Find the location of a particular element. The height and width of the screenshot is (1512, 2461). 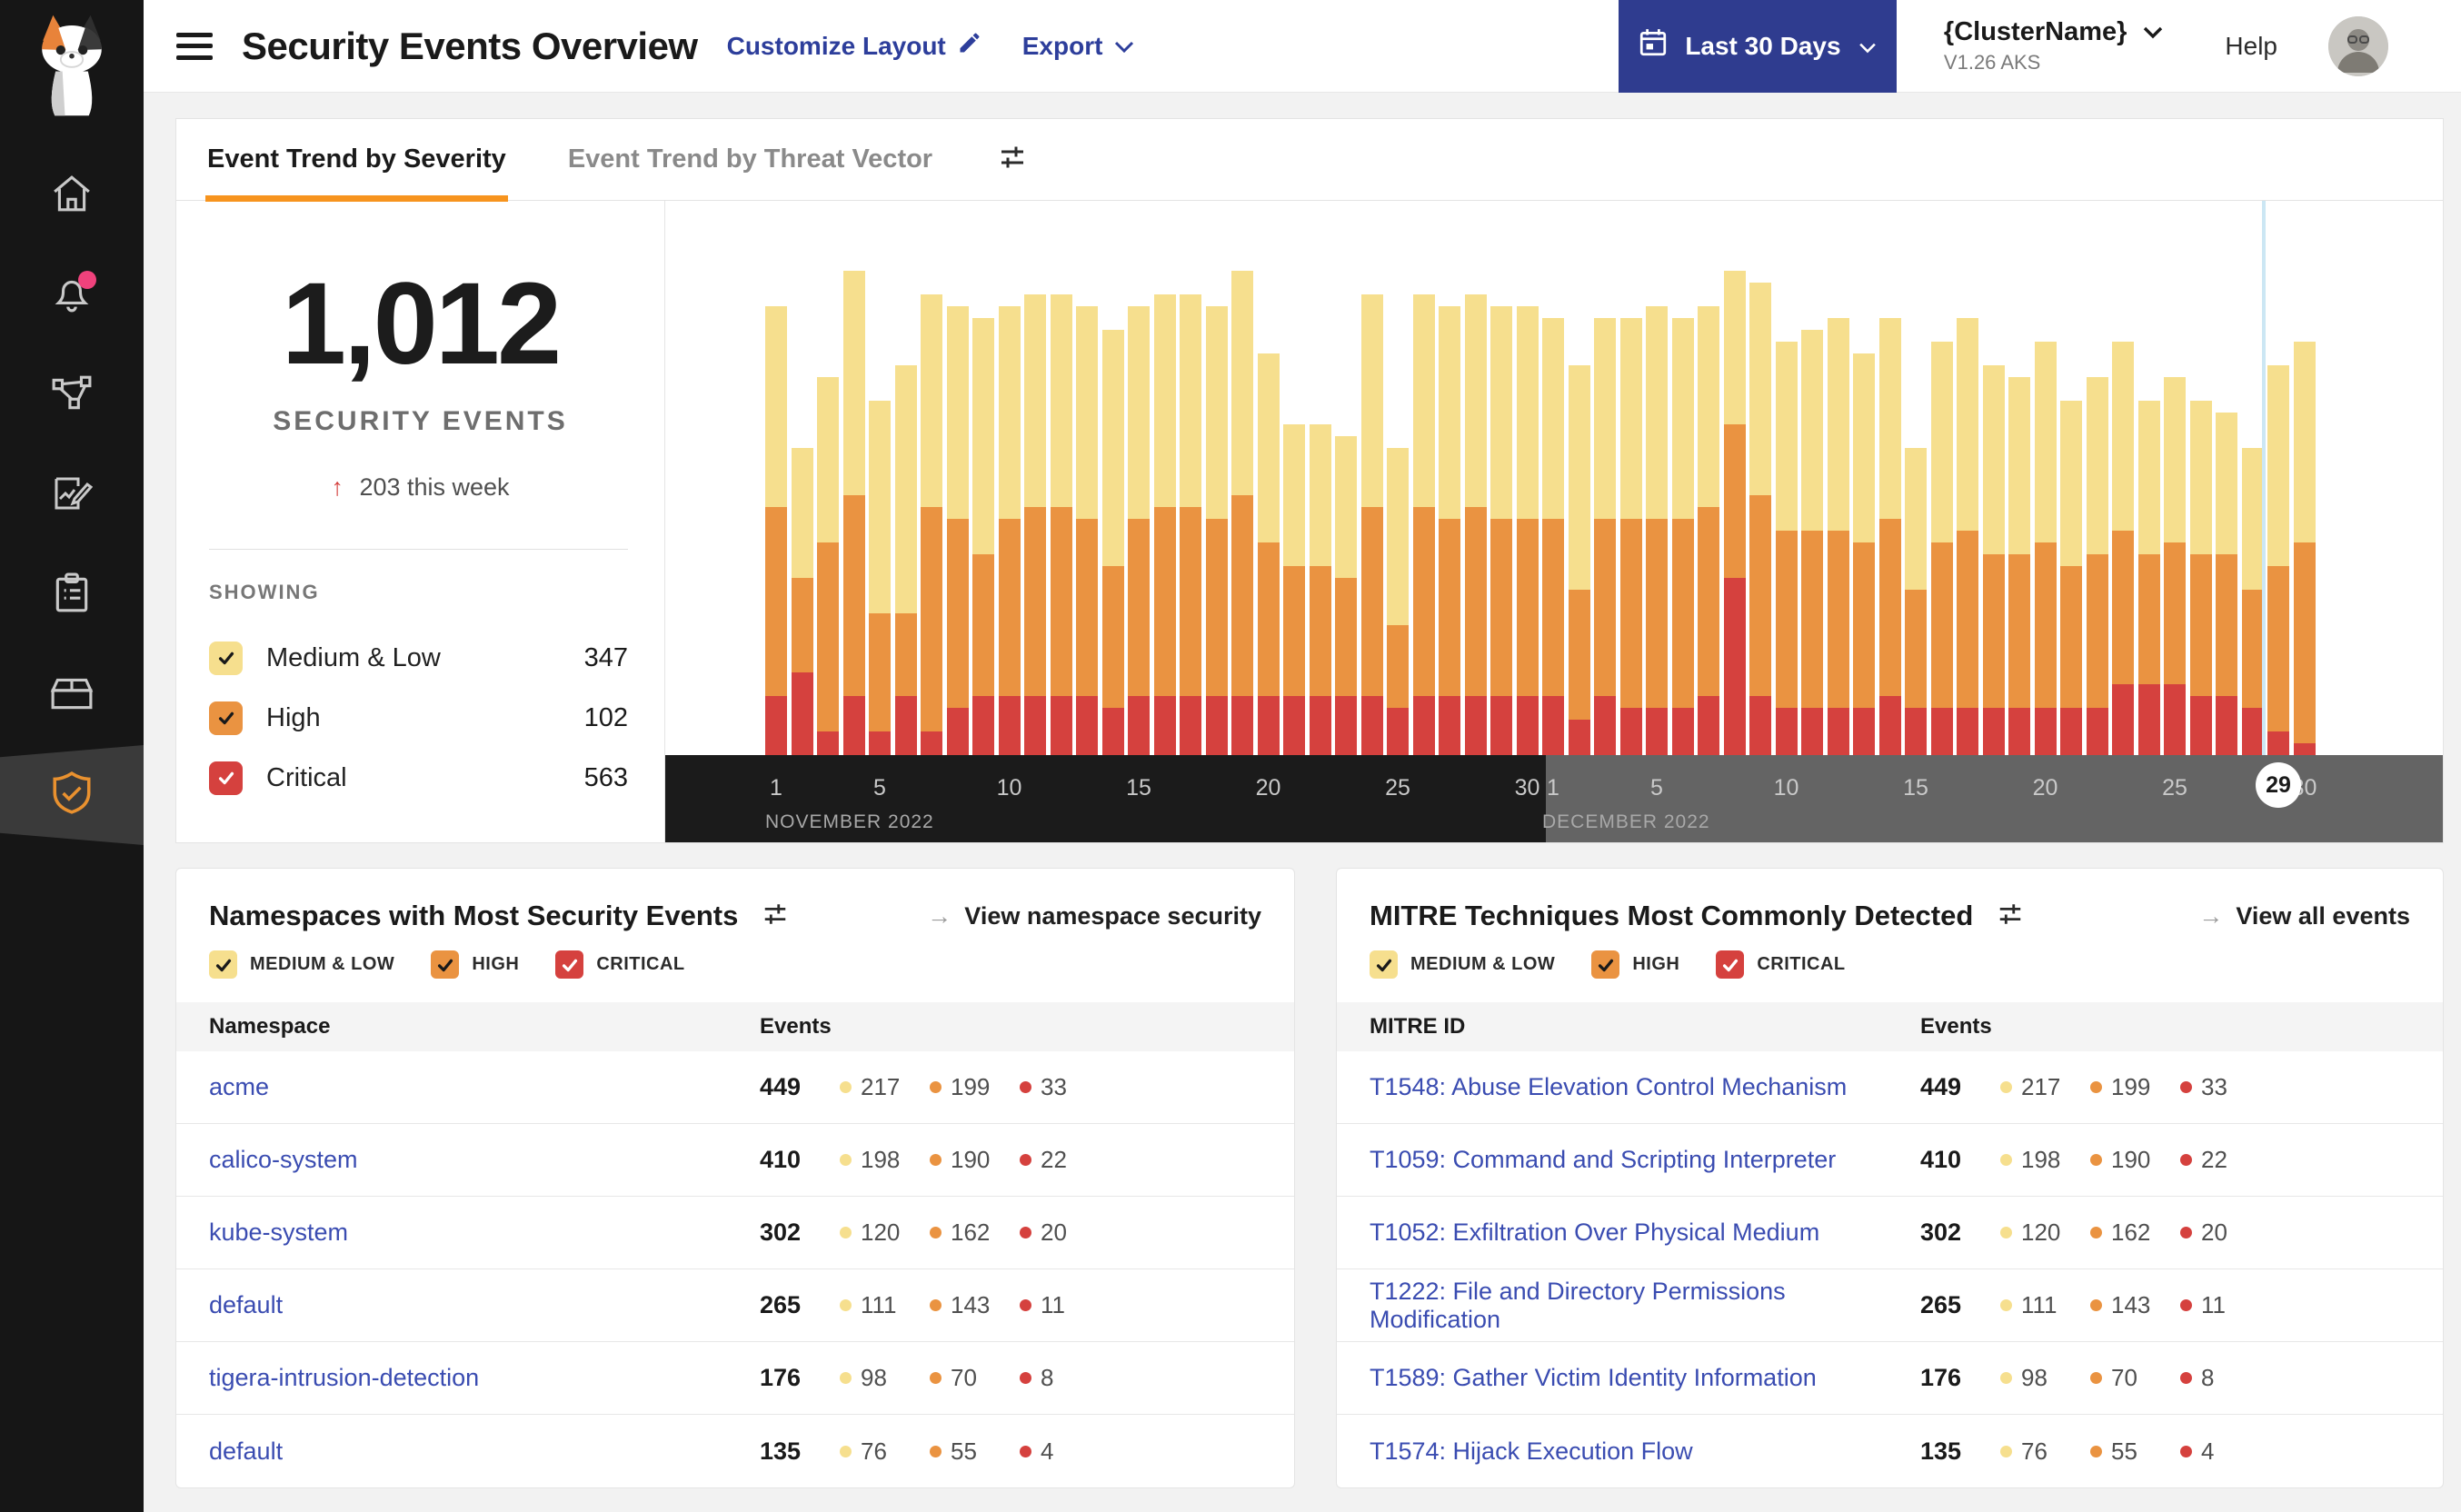

row-link: acme is located at coordinates (484, 1087).